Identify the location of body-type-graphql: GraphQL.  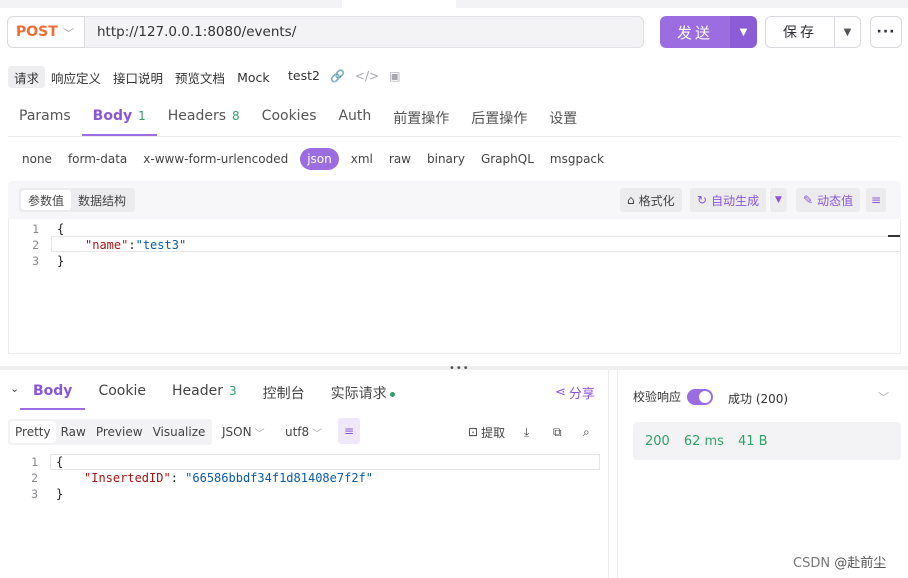
(507, 159).